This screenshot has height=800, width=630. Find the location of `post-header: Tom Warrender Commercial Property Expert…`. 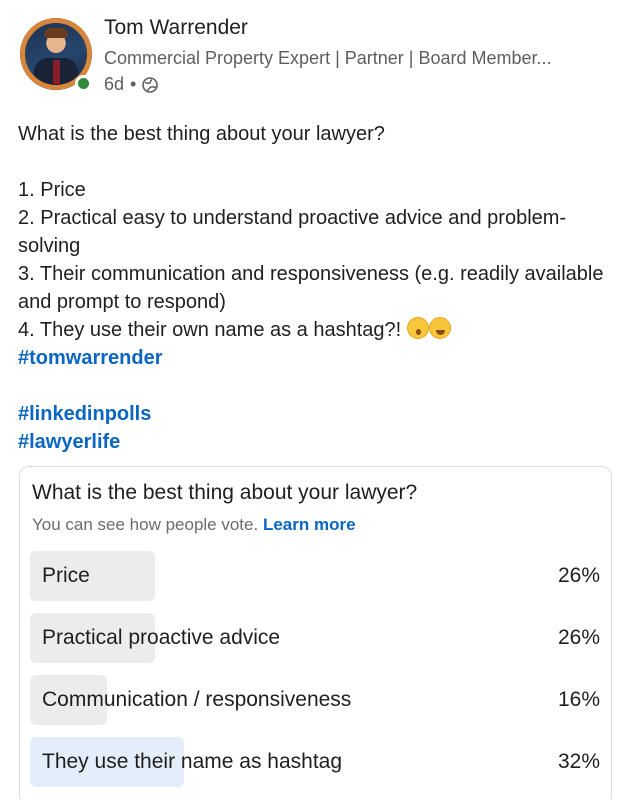

post-header: Tom Warrender Commercial Property Expert… is located at coordinates (320, 59).